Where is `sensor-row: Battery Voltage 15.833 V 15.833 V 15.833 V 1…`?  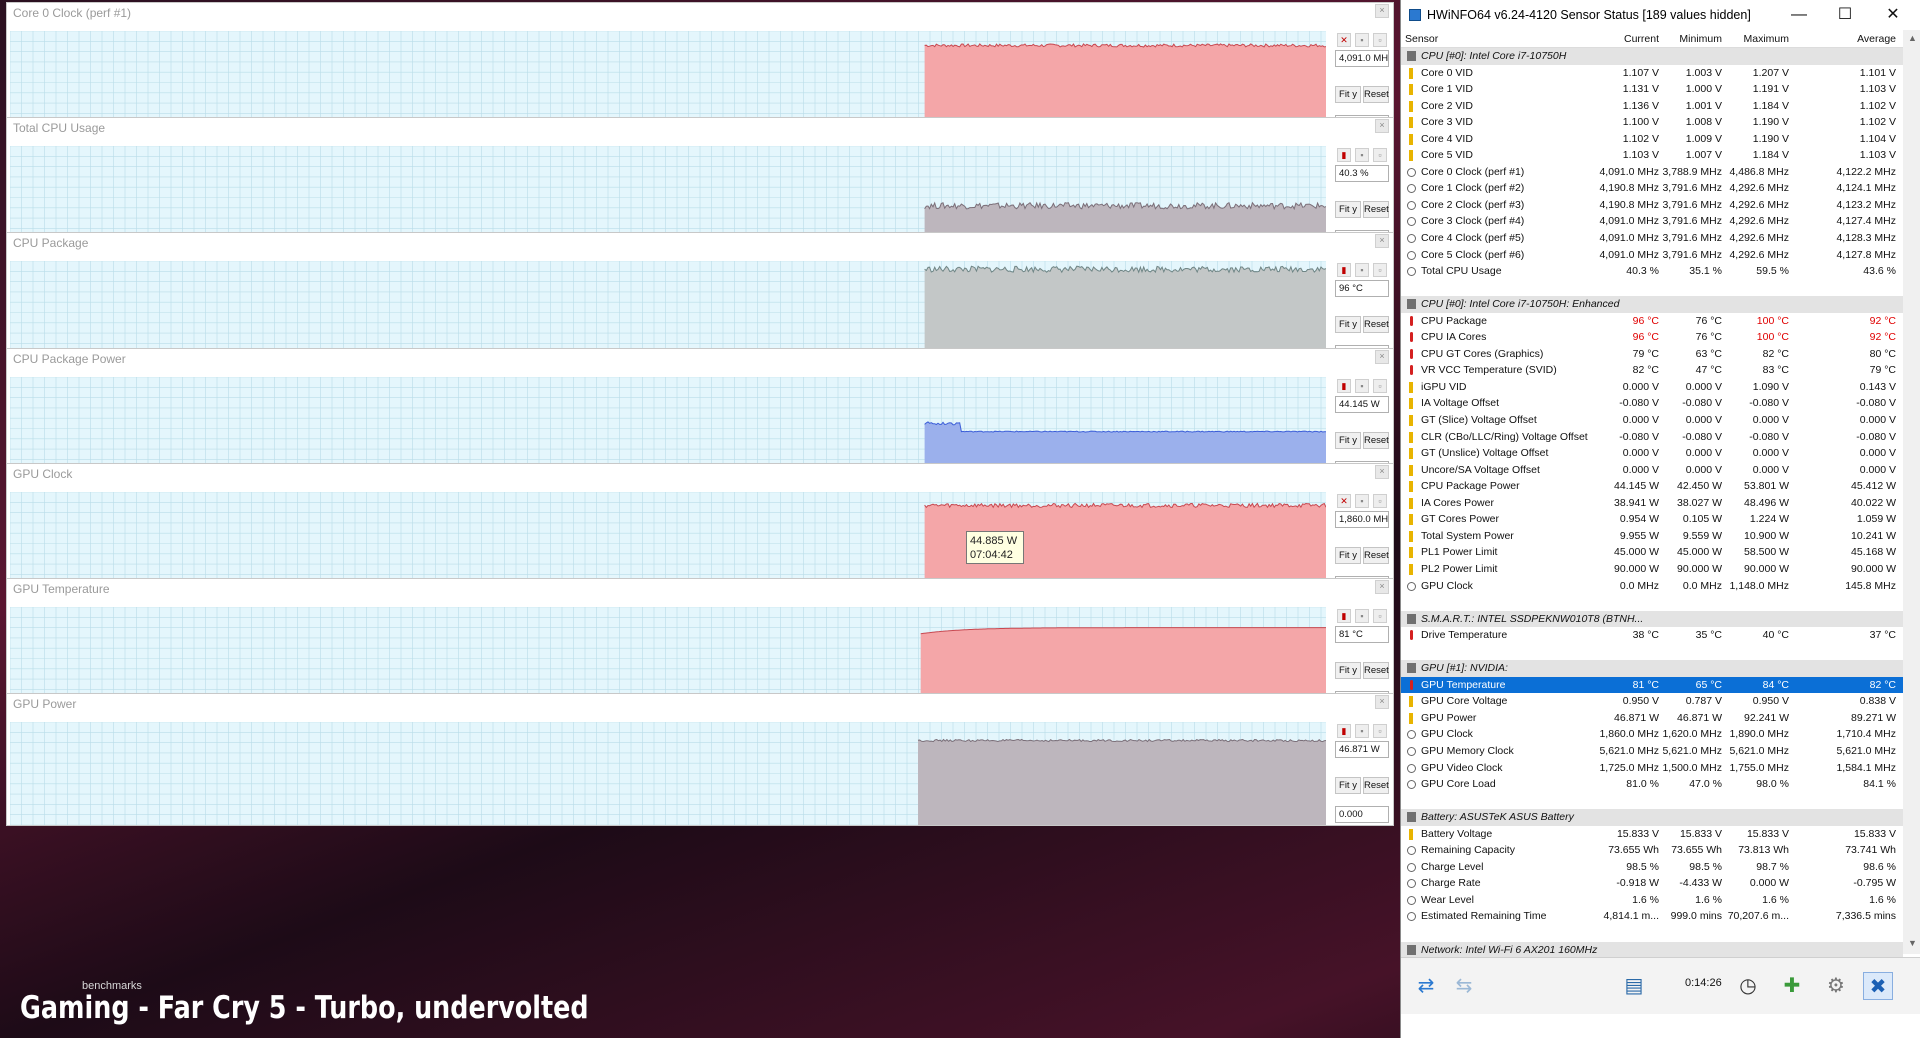
sensor-row: Battery Voltage 15.833 V 15.833 V 15.833 V 1… is located at coordinates (1652, 834).